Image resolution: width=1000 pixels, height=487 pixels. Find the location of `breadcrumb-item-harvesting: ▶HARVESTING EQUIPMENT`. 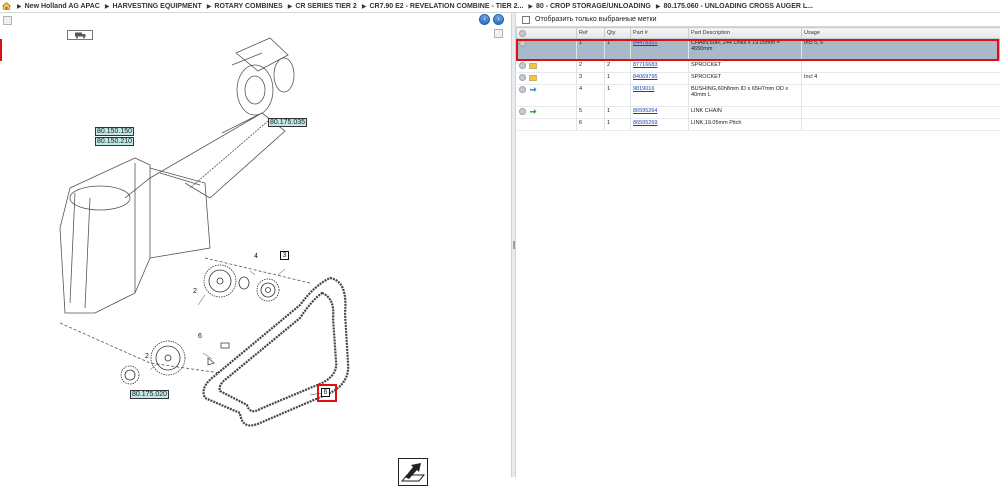

breadcrumb-item-harvesting: ▶HARVESTING EQUIPMENT is located at coordinates (153, 6).